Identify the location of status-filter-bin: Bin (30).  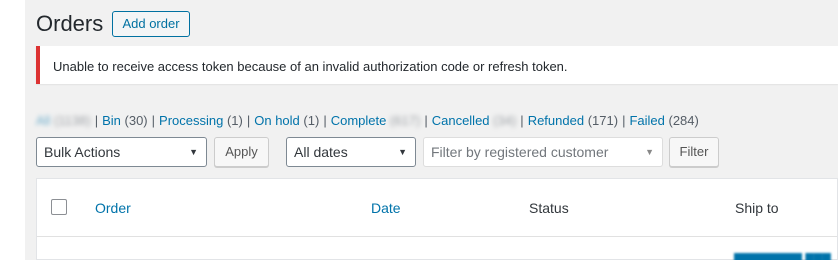
(125, 121).